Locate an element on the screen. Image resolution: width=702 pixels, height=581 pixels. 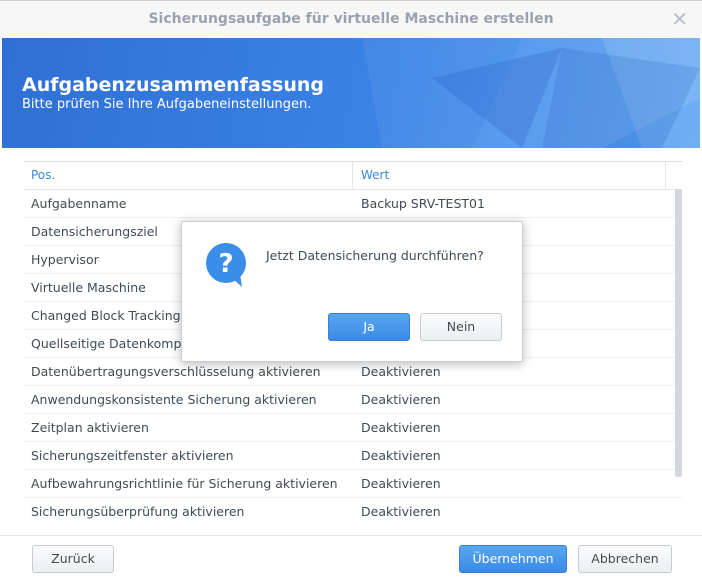
row-pos-cell: Sicherungsüberprüfung aktivieren is located at coordinates (138, 511).